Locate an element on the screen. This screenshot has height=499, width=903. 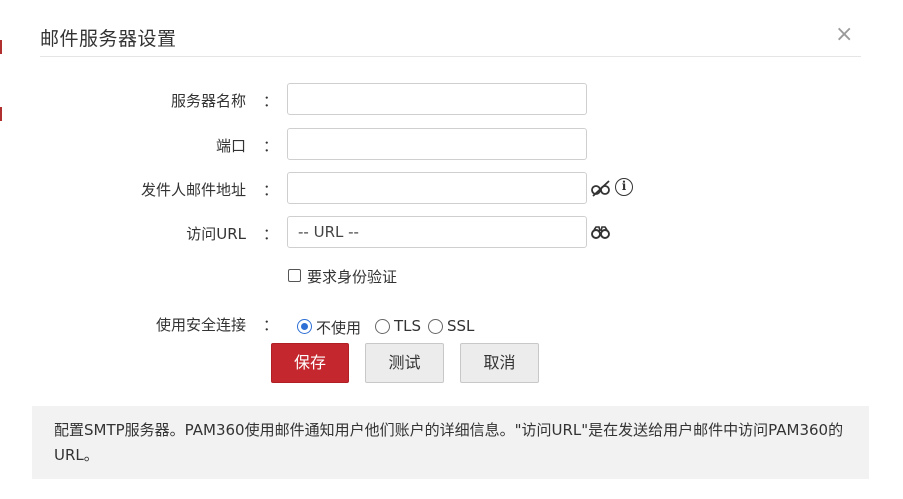
save-button: 保存 is located at coordinates (310, 363).